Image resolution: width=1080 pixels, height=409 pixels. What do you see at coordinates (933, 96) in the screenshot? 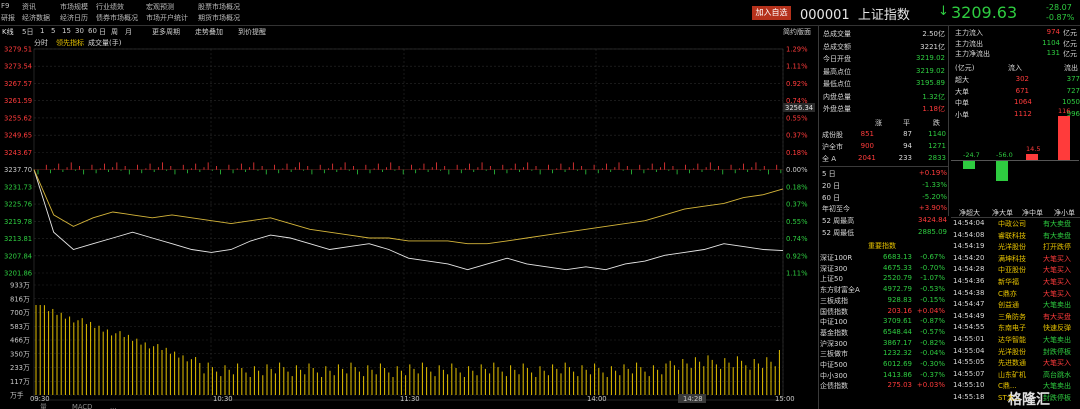
I see `stat-value: 1.32亿` at bounding box center [933, 96].